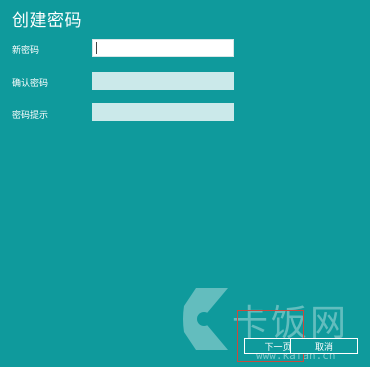  What do you see at coordinates (163, 48) in the screenshot?
I see `new-password-field` at bounding box center [163, 48].